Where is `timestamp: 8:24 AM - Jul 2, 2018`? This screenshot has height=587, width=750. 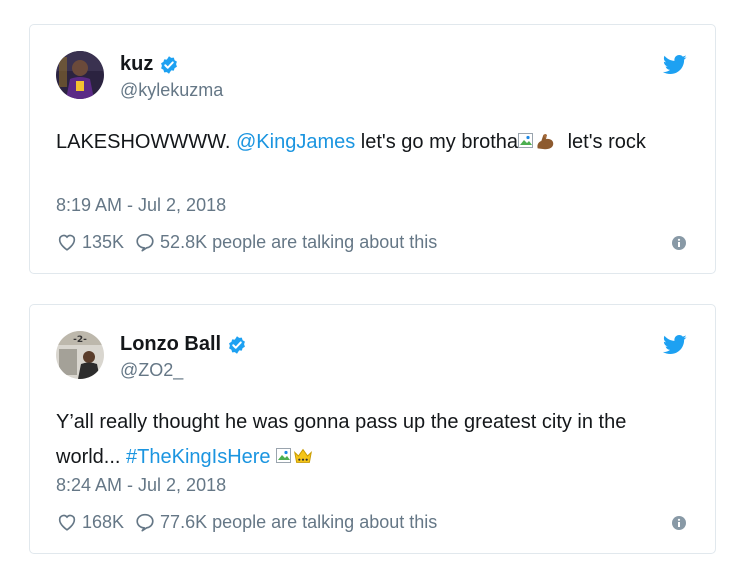 timestamp: 8:24 AM - Jul 2, 2018 is located at coordinates (141, 485).